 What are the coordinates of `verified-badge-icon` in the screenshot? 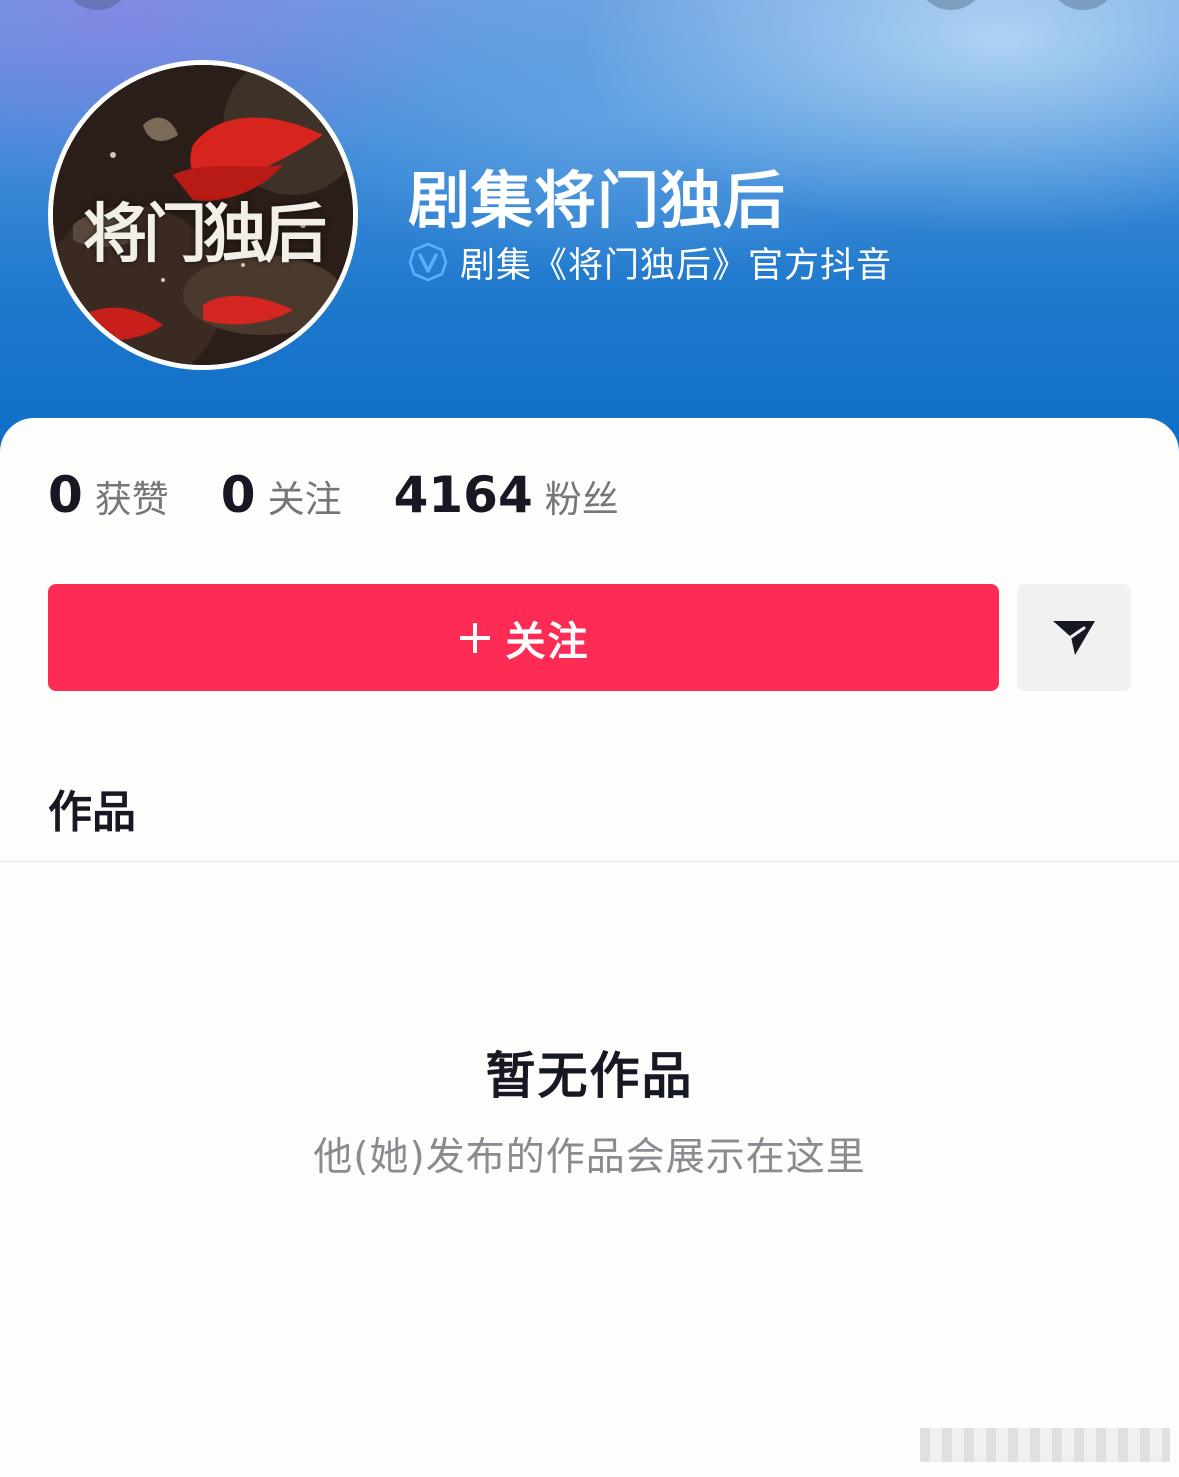 It's located at (428, 262).